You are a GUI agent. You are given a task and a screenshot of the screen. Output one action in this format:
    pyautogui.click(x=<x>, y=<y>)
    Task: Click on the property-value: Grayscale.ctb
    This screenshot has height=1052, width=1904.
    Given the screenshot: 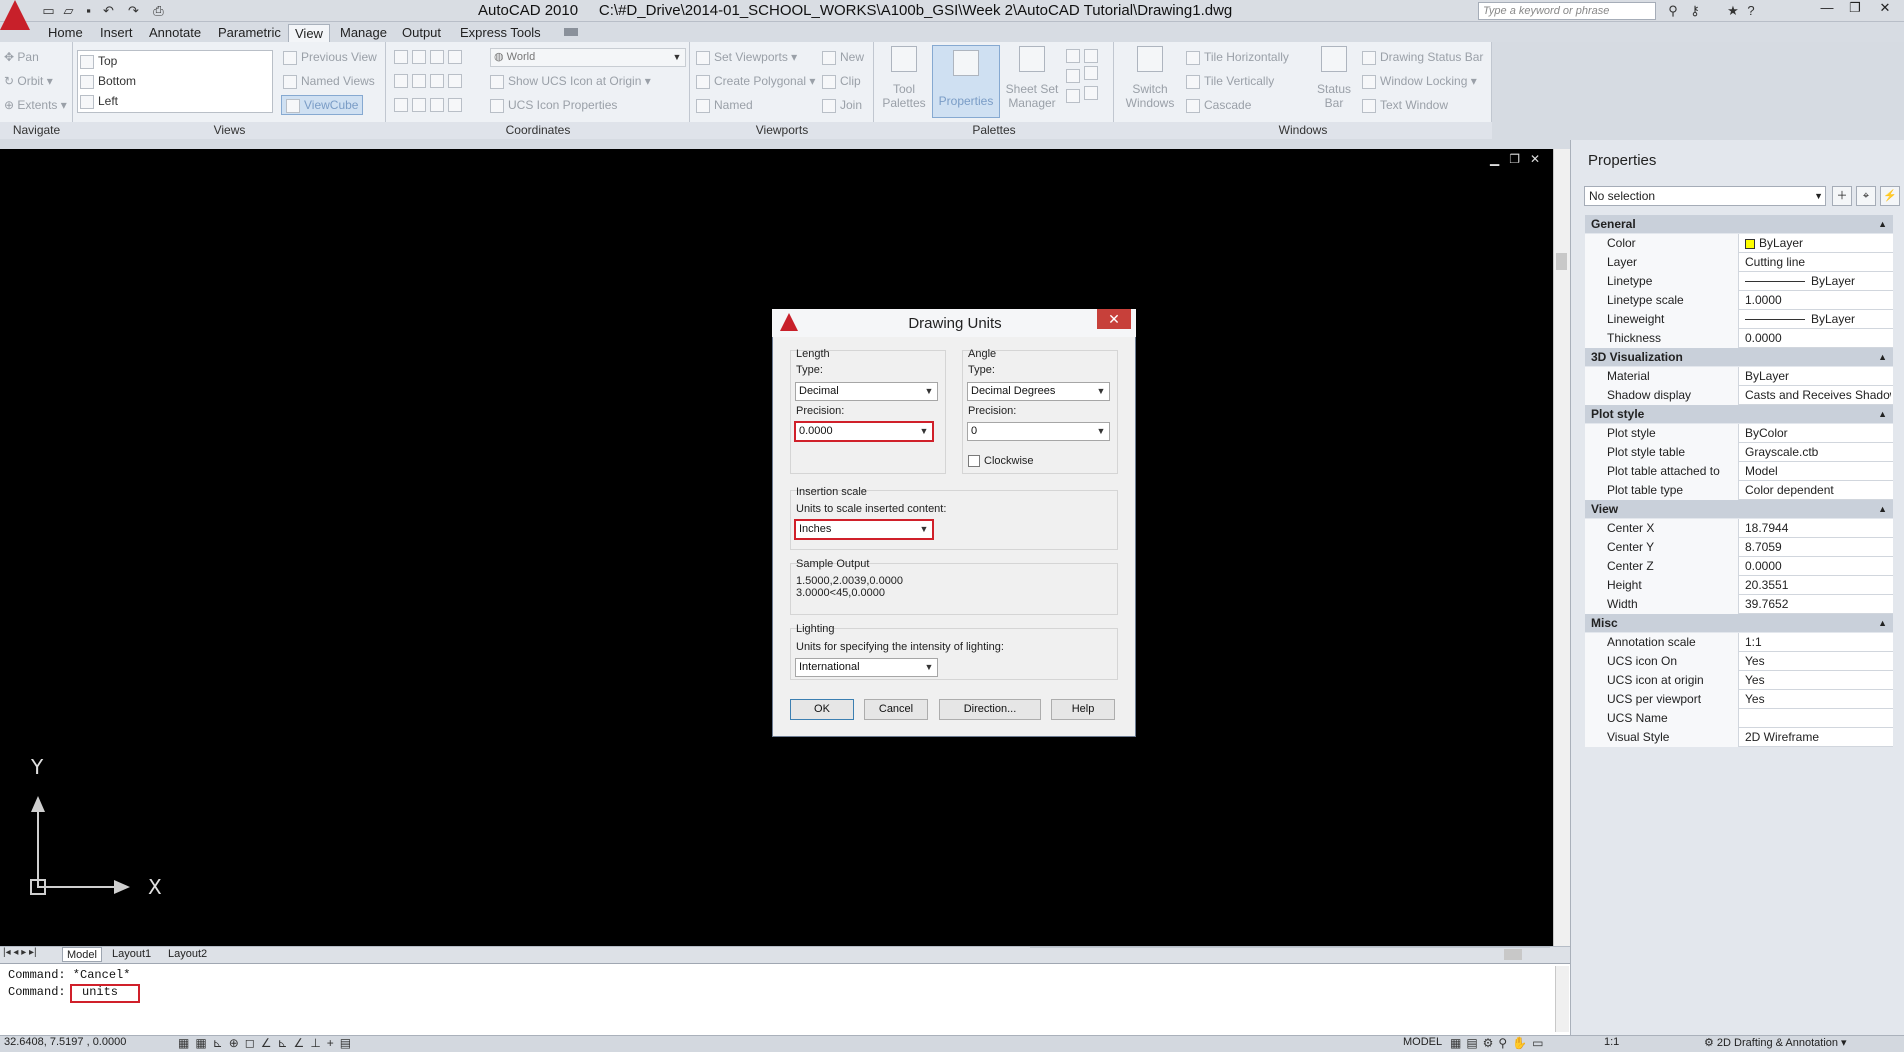 What is the action you would take?
    pyautogui.click(x=1816, y=452)
    